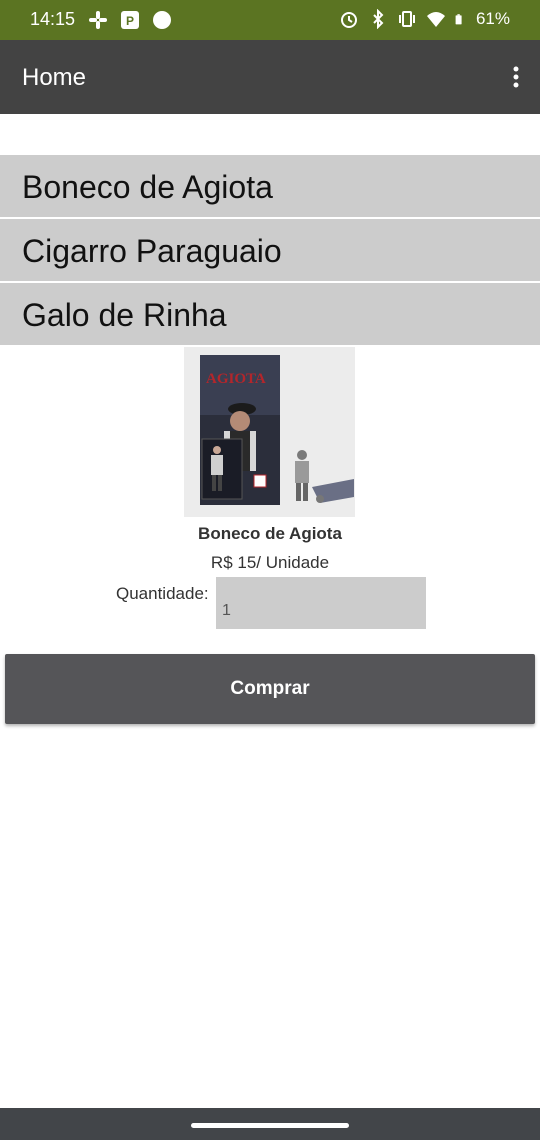 This screenshot has width=540, height=1140. What do you see at coordinates (424, 19) in the screenshot?
I see `status-right: 61%` at bounding box center [424, 19].